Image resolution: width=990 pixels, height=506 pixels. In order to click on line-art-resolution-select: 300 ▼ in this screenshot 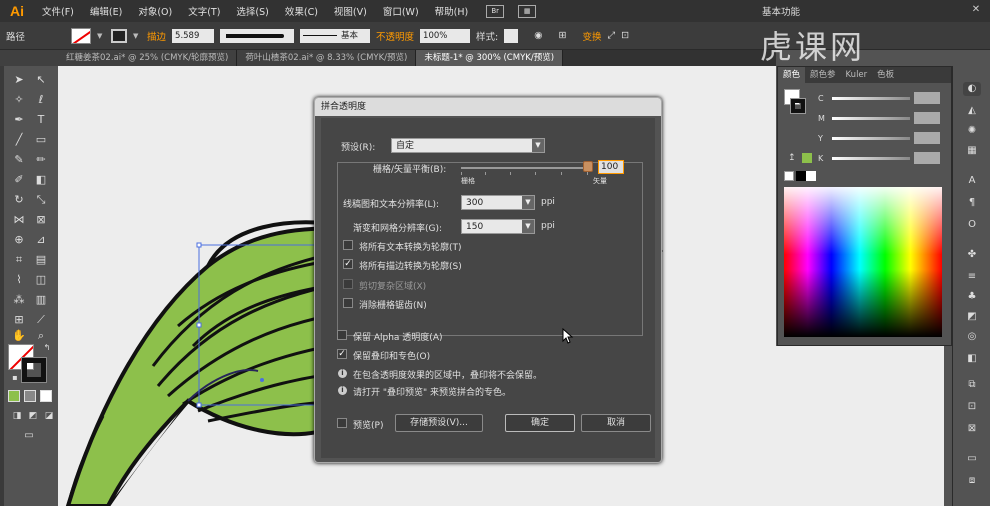, I will do `click(498, 202)`.